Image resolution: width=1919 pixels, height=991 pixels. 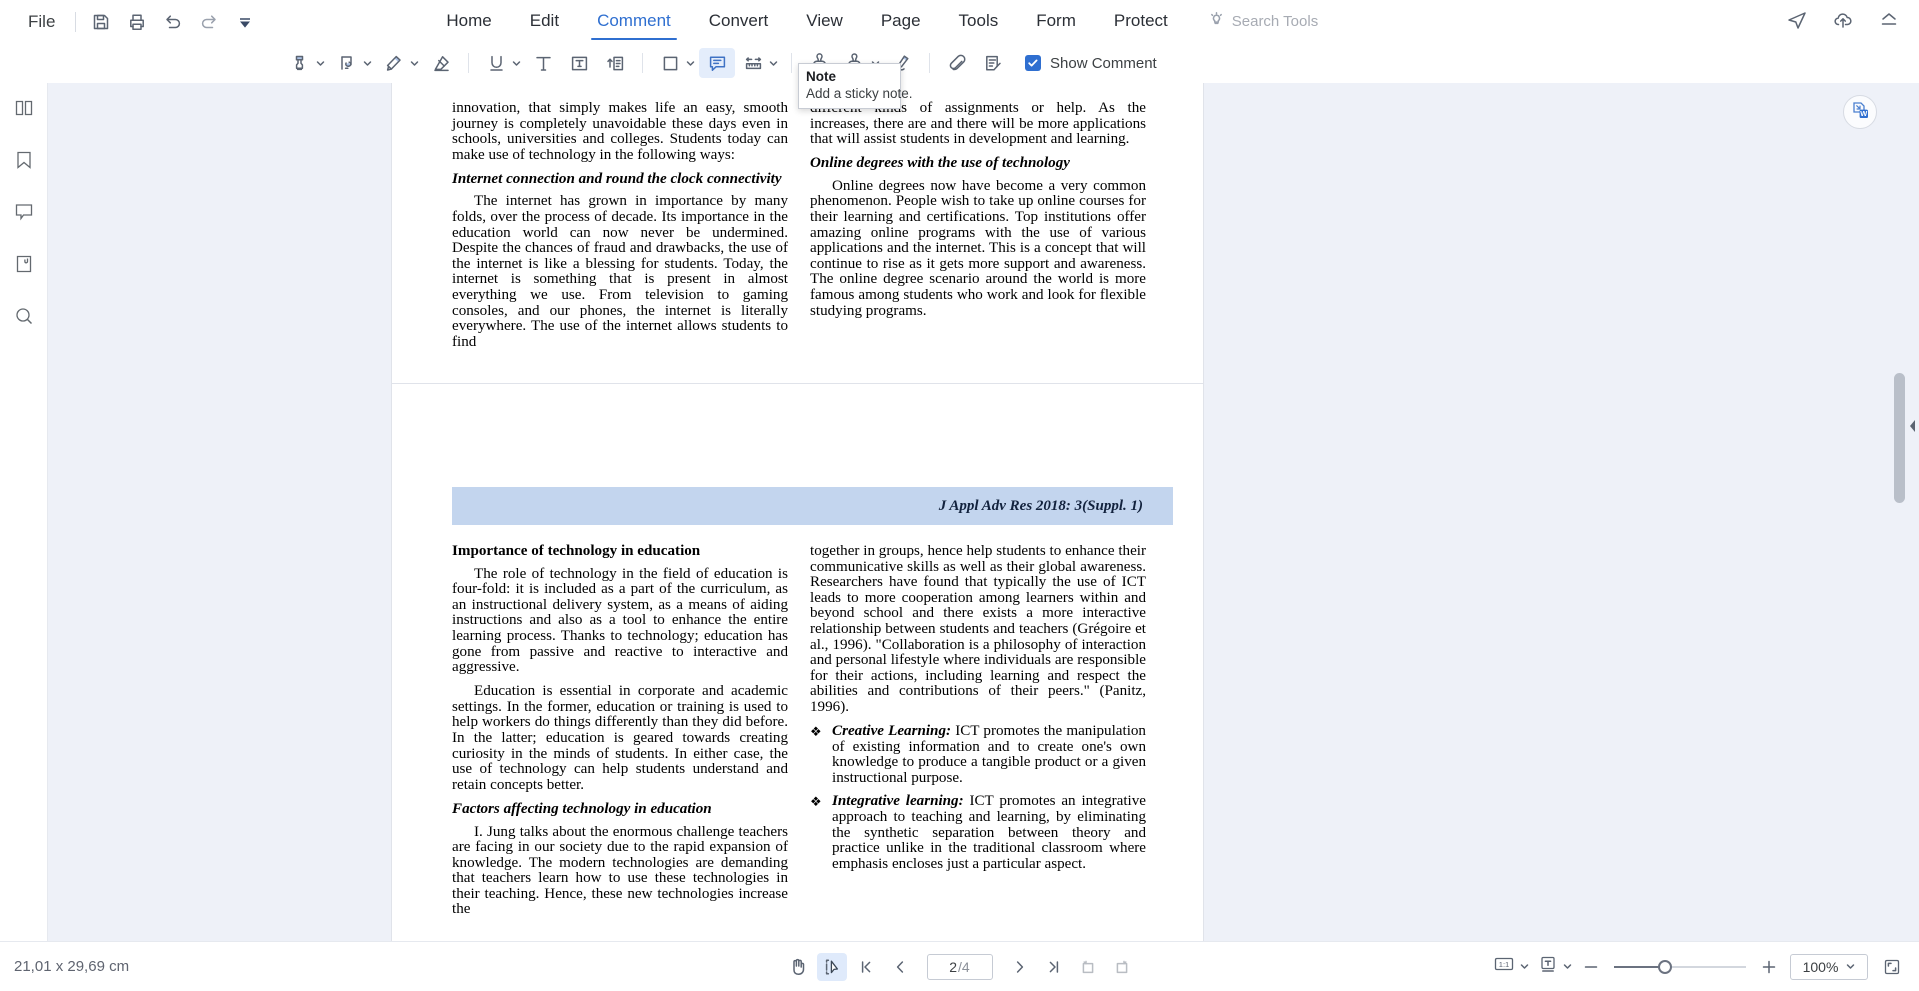 I want to click on show-comment-checkbox: Show Comment, so click(x=1091, y=63).